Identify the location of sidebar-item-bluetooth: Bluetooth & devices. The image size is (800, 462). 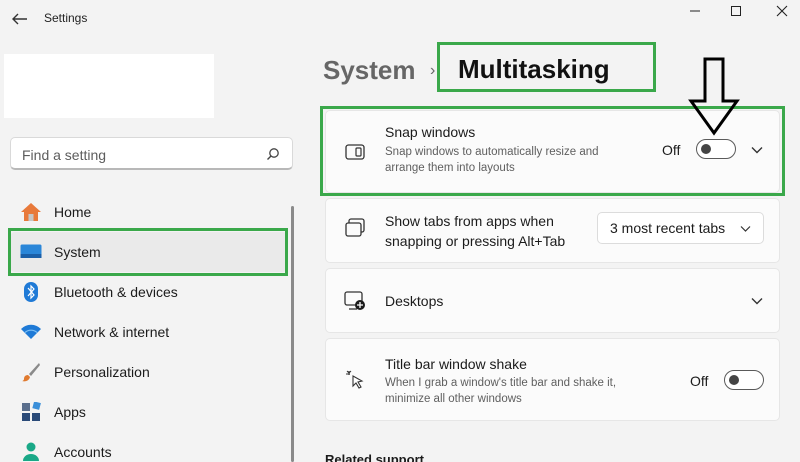
(149, 292).